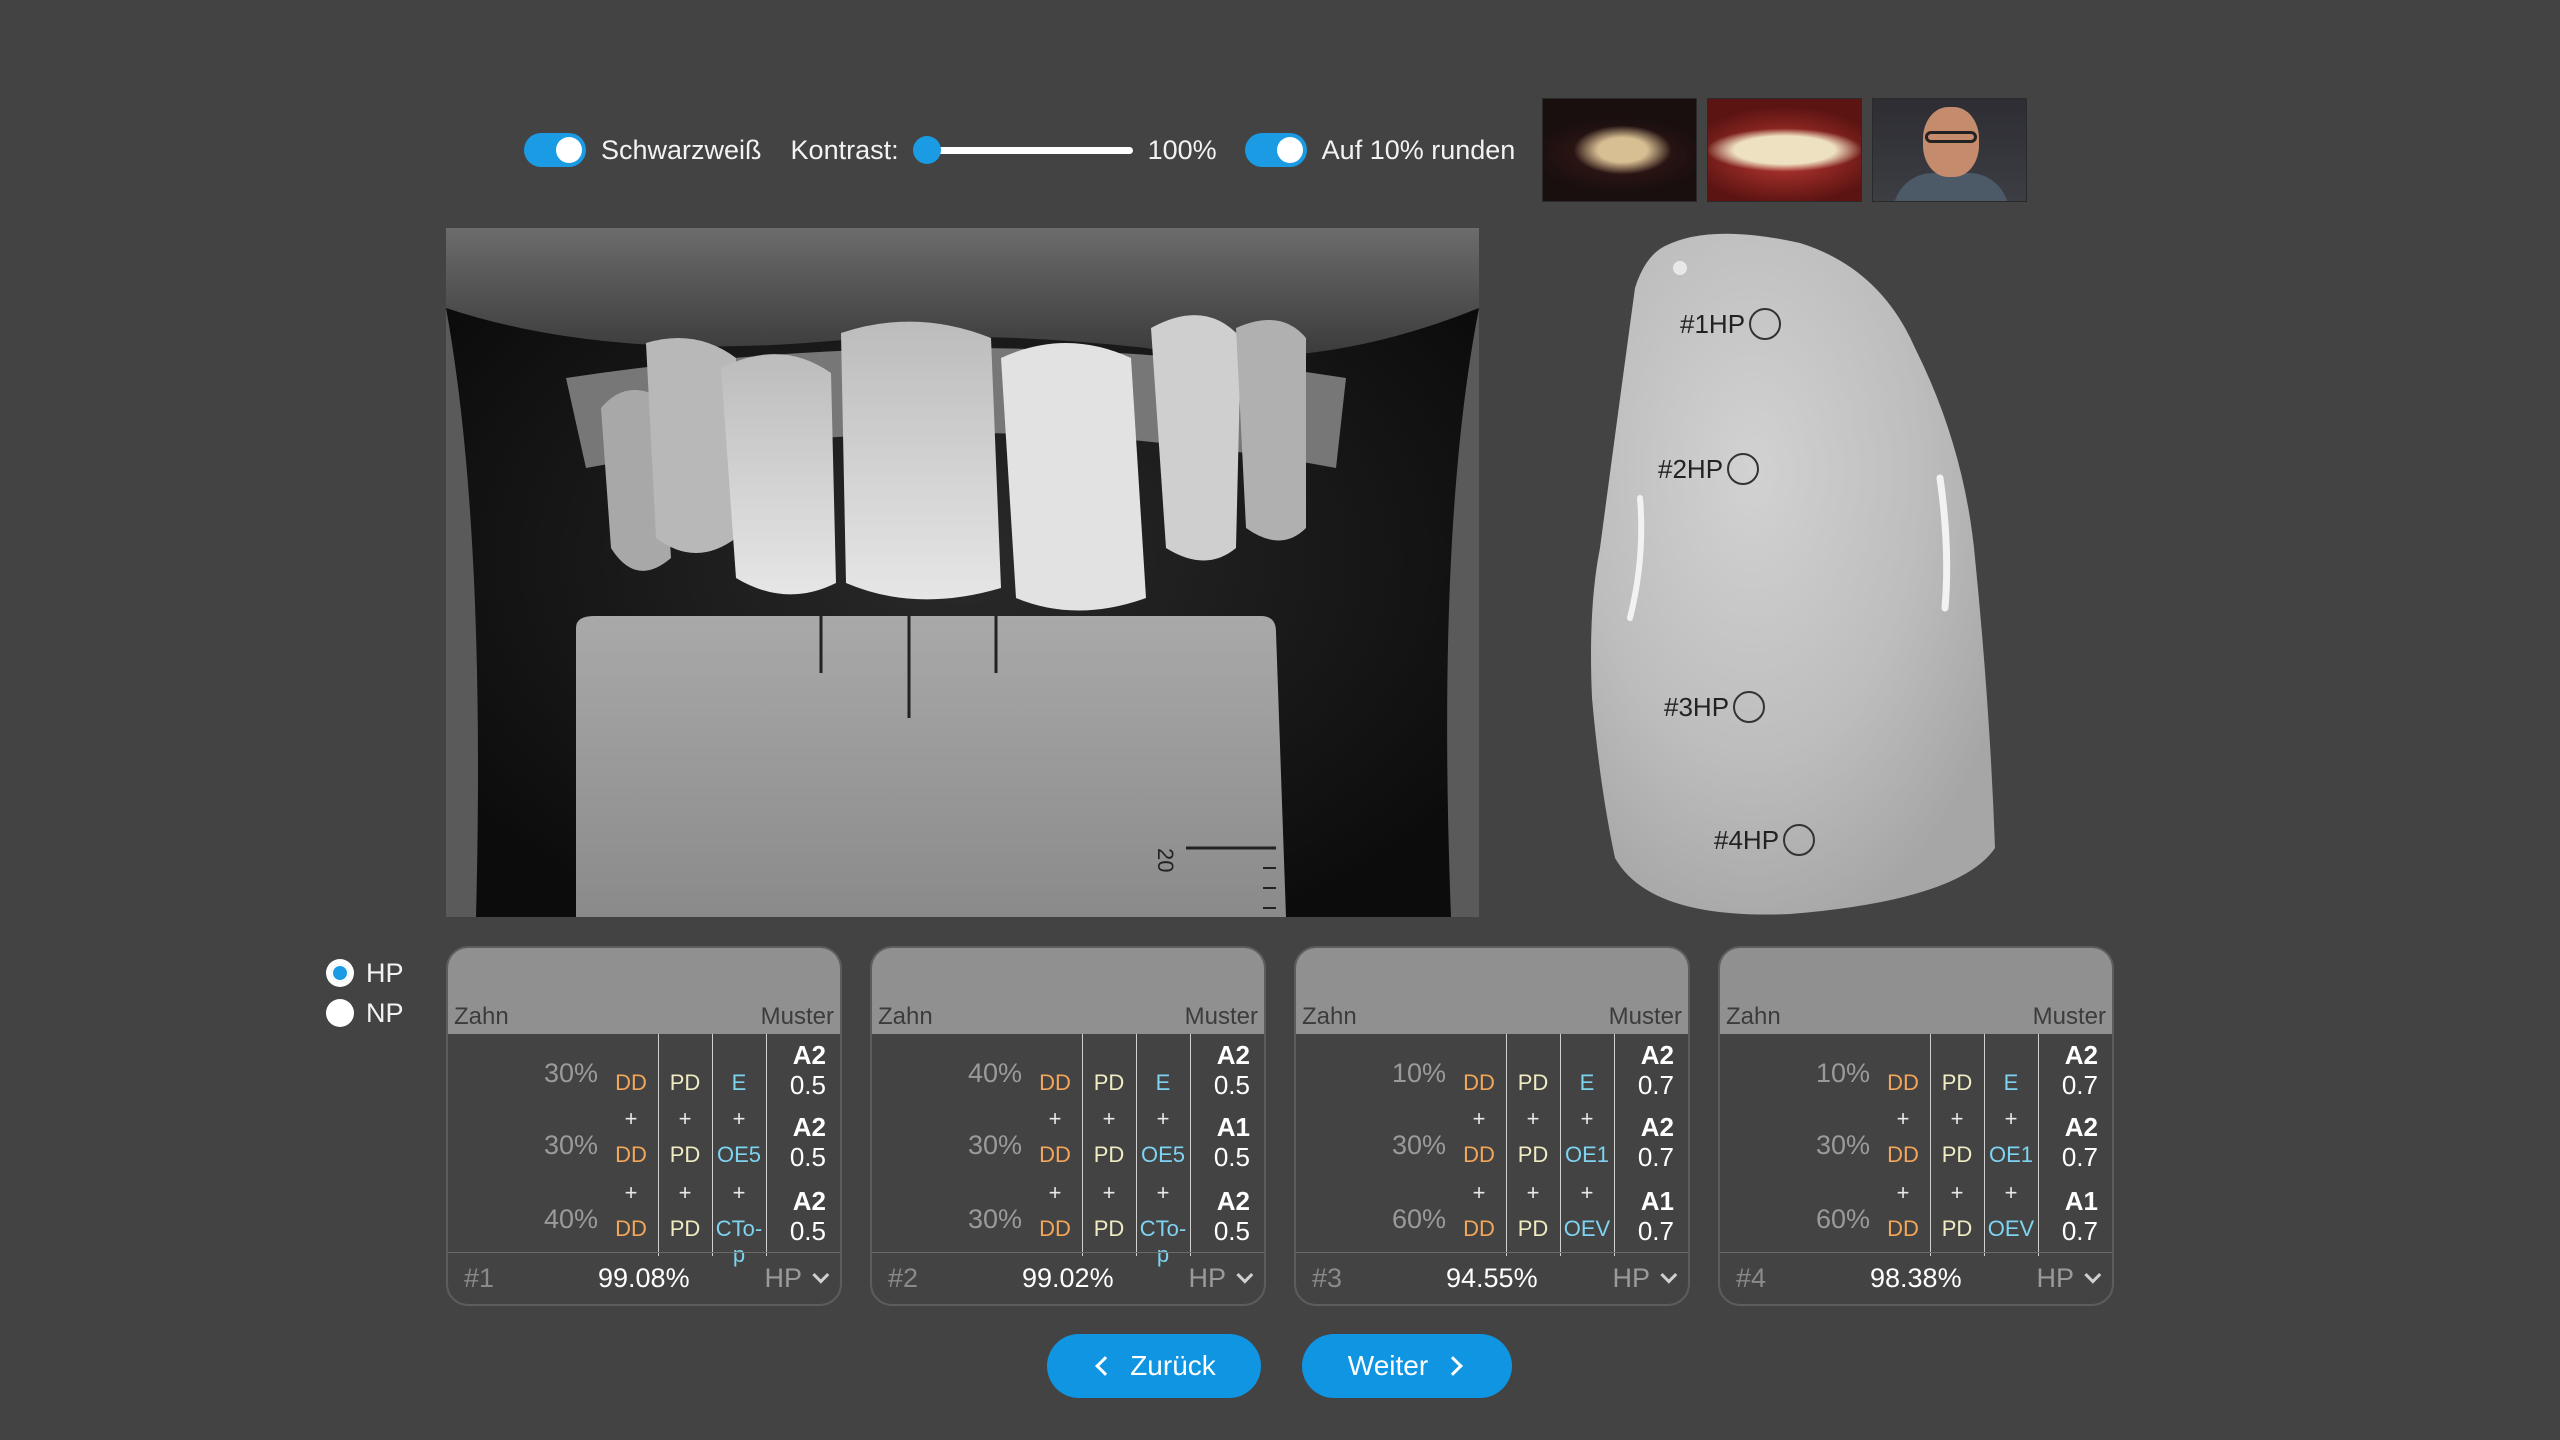 This screenshot has height=1440, width=2560. I want to click on portrait-thumbnail, so click(1950, 150).